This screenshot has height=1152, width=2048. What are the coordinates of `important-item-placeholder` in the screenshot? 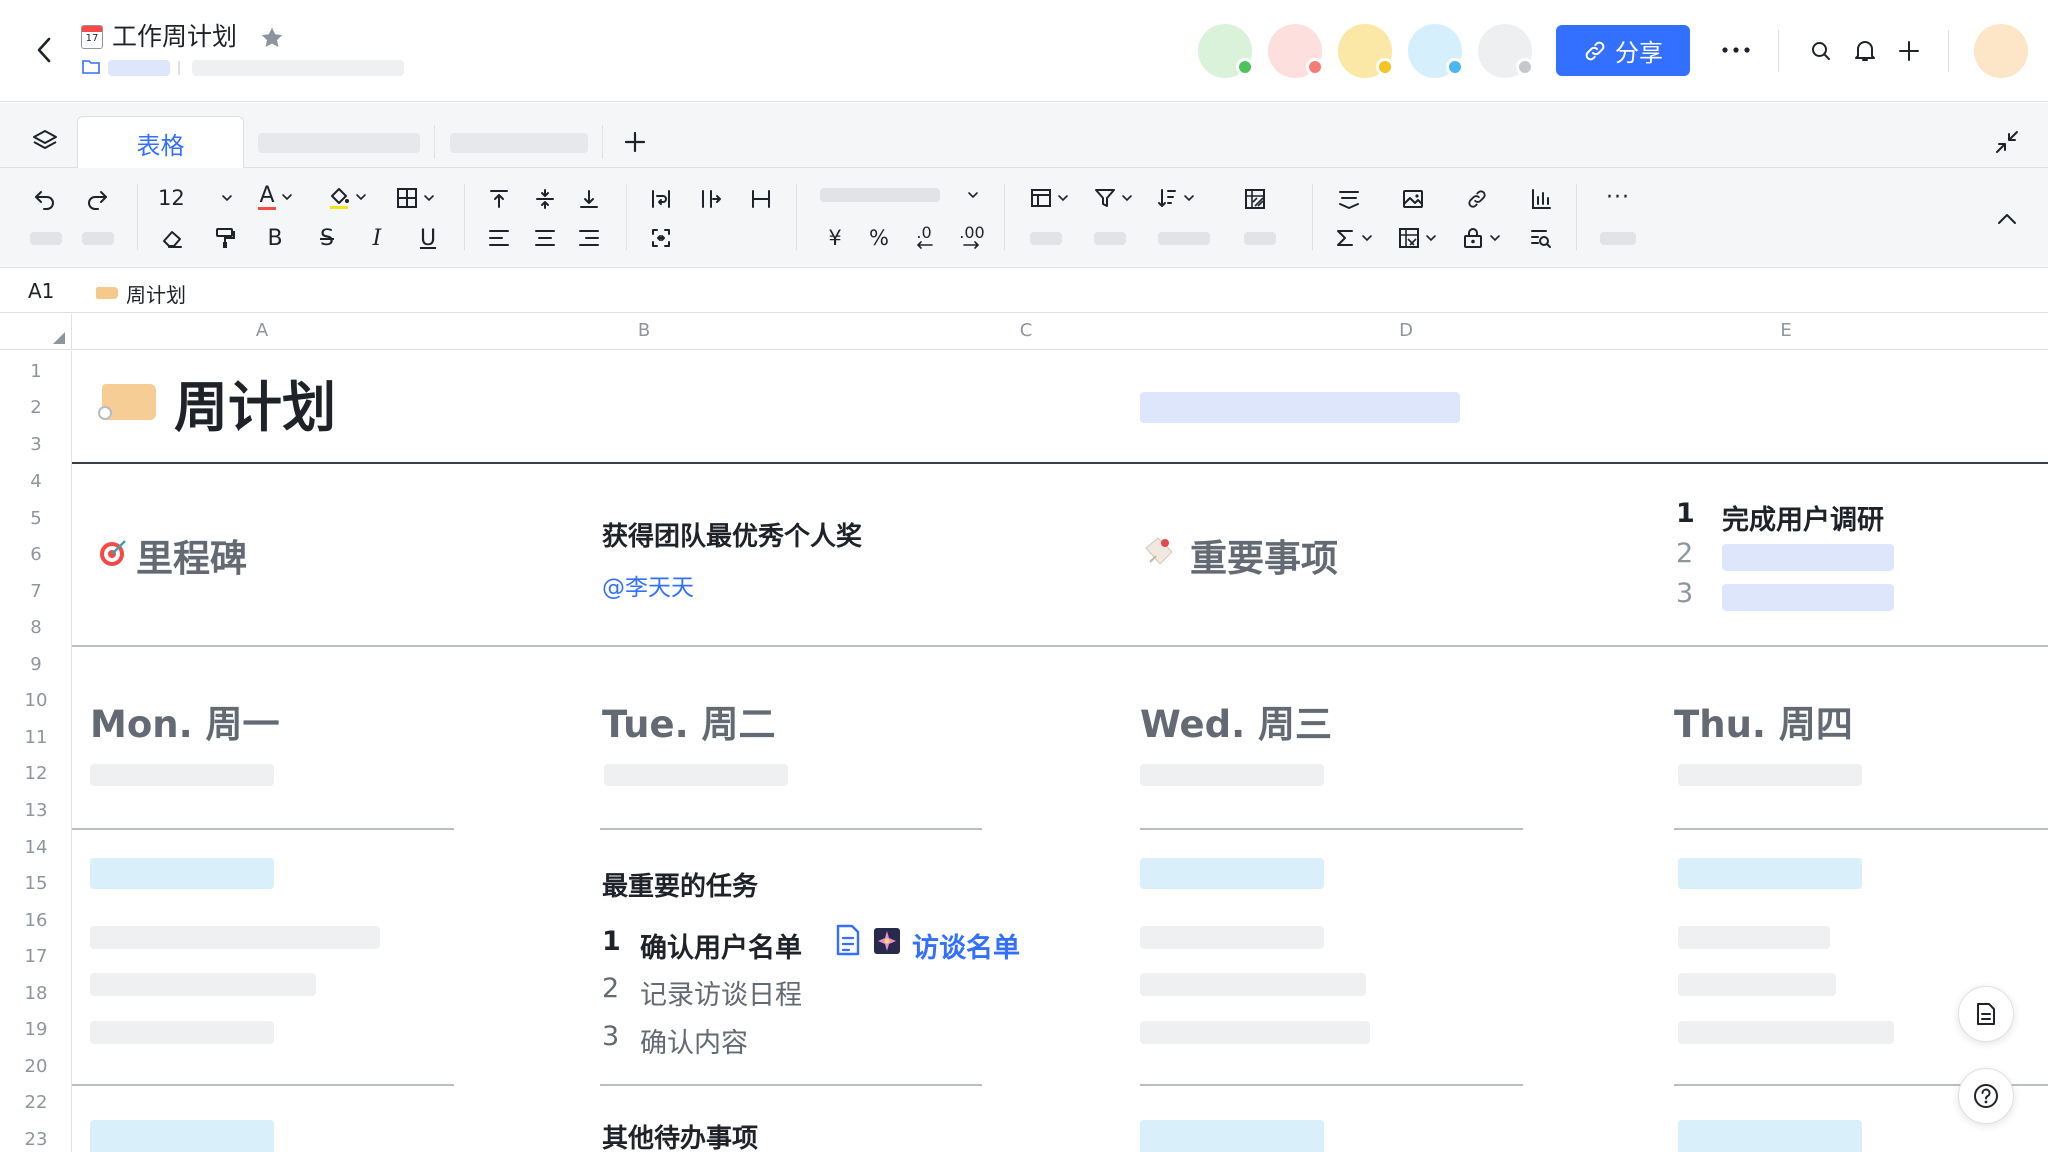 It's located at (1808, 597).